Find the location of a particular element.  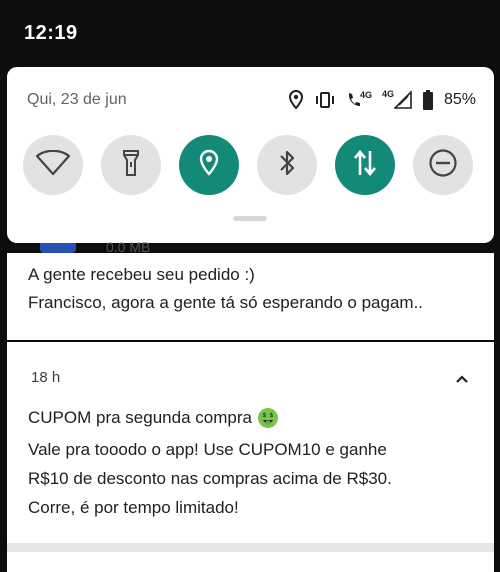

qs-status-icons: 4G 4G 85% is located at coordinates (382, 100).